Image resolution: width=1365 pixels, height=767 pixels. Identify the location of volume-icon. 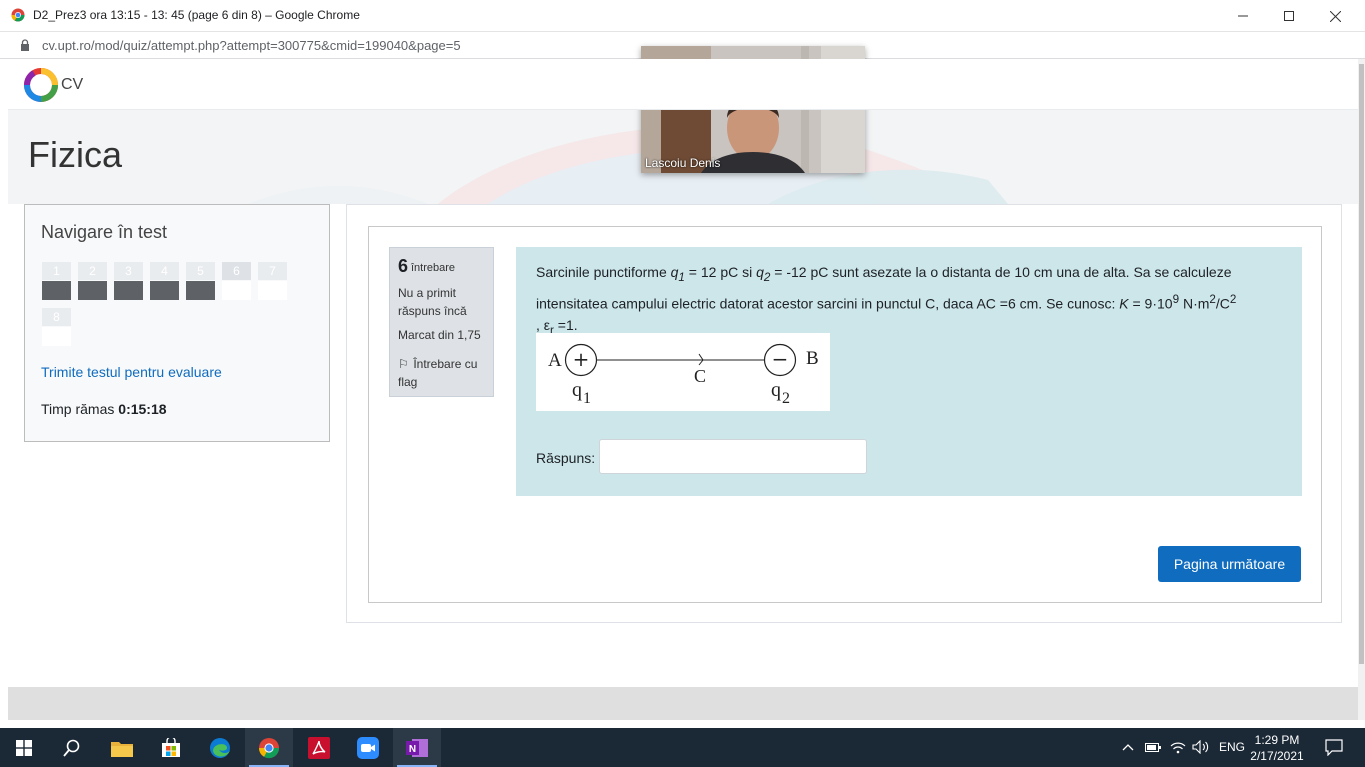
(1201, 747).